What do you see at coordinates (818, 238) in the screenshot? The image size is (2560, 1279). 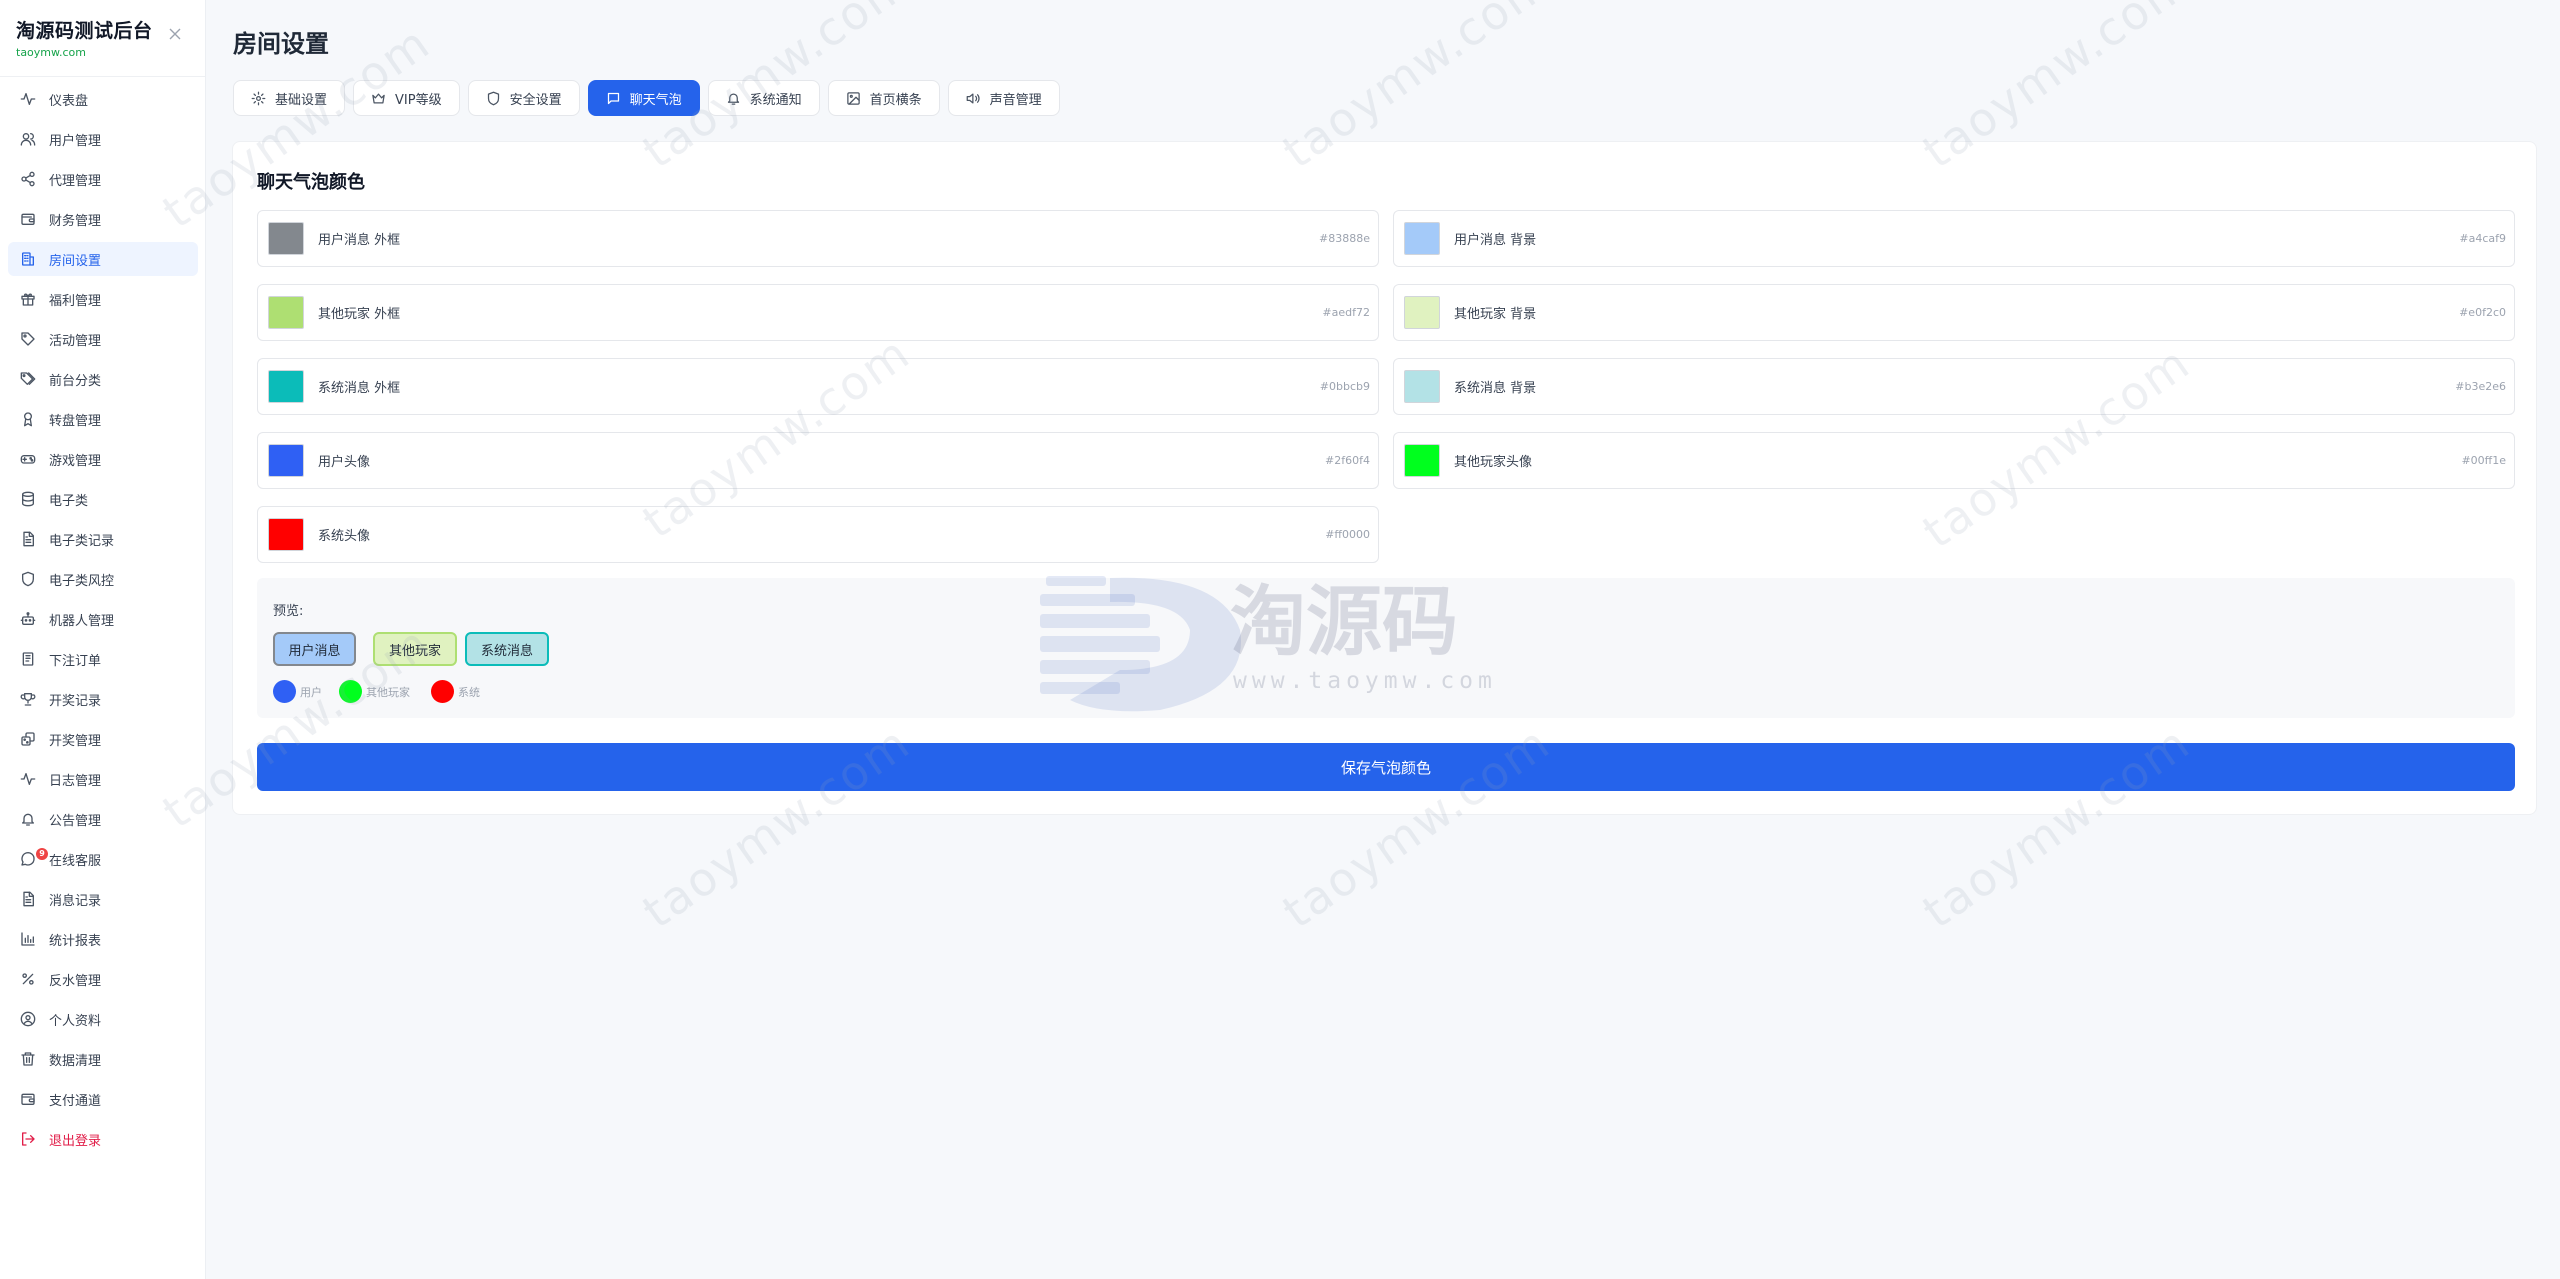 I see `color-picker-row: 用户消息 外框 #83888e` at bounding box center [818, 238].